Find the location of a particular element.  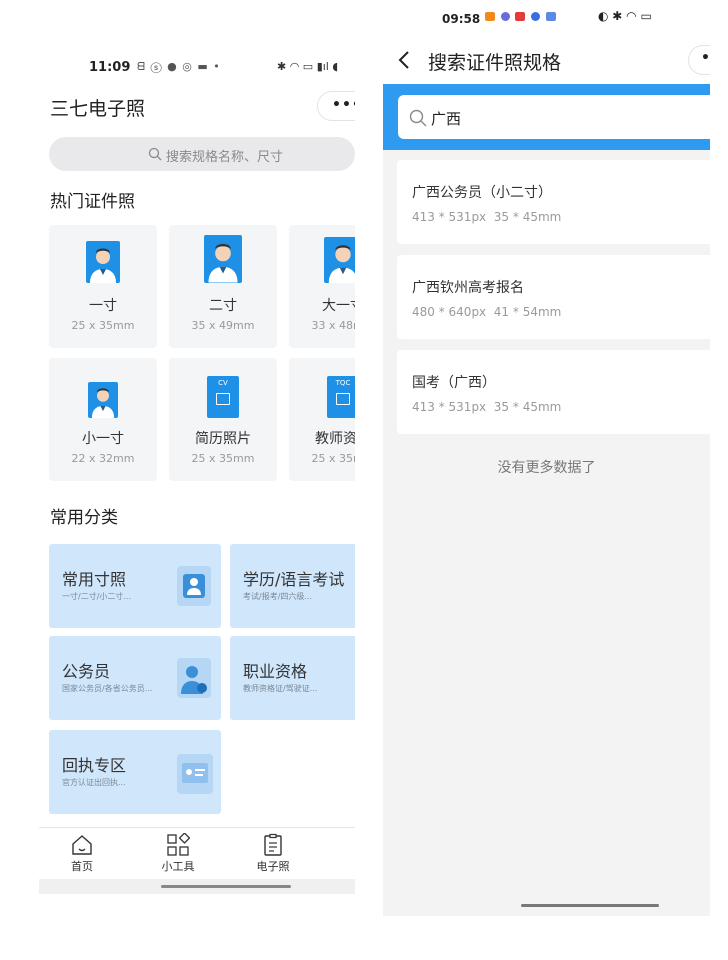

tab-bar: 首页 小工具 电子照 is located at coordinates (197, 855).